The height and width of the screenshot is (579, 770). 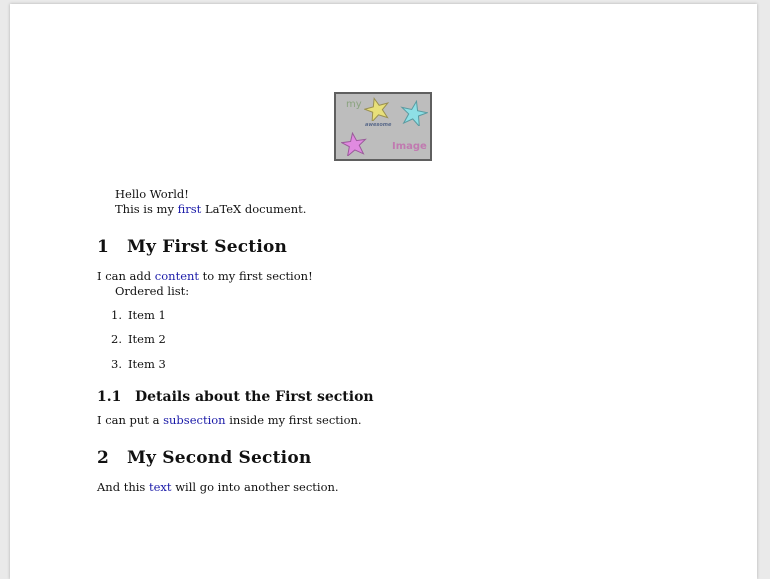 I want to click on intro-keyword: first, so click(x=189, y=209).